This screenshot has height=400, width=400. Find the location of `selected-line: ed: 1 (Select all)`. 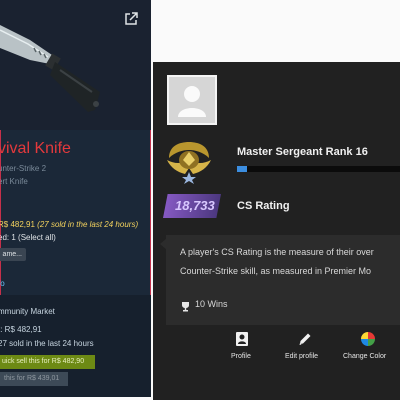

selected-line: ed: 1 (Select all) is located at coordinates (28, 237).